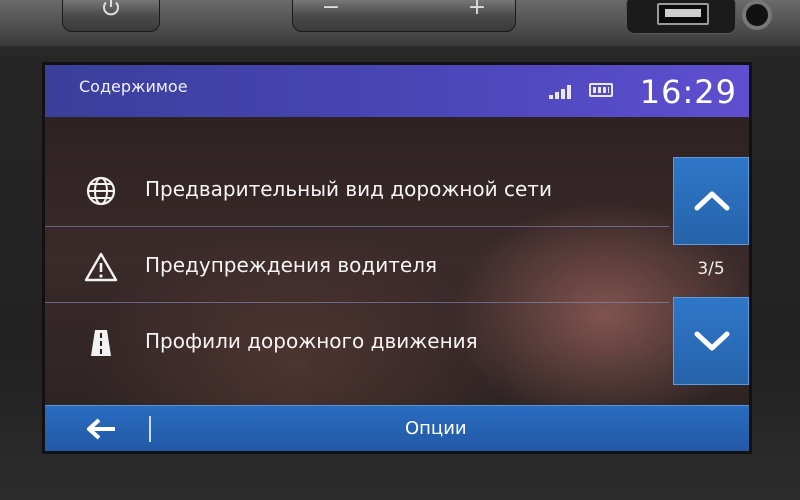  I want to click on scroll-down-button, so click(711, 341).